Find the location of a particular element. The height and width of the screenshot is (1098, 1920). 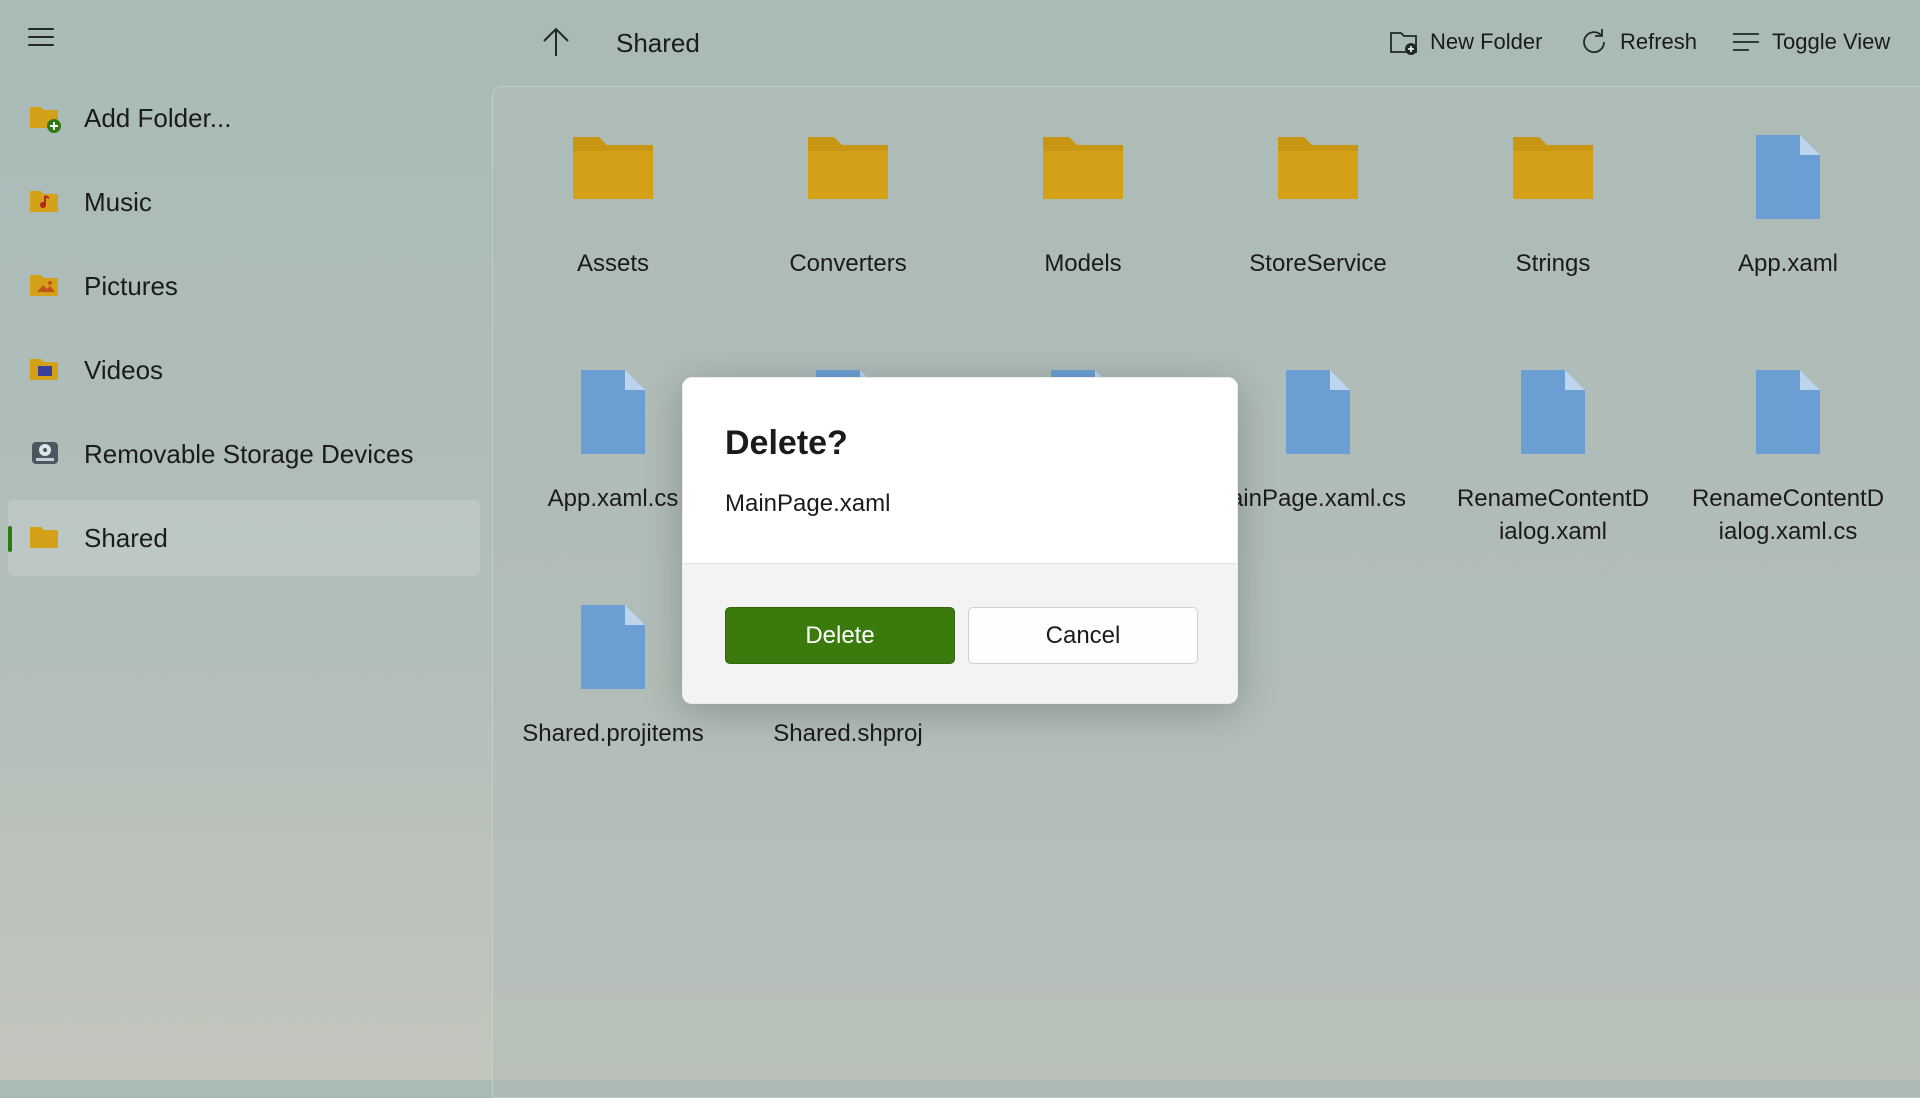

file-name-label: Converters is located at coordinates (848, 263).